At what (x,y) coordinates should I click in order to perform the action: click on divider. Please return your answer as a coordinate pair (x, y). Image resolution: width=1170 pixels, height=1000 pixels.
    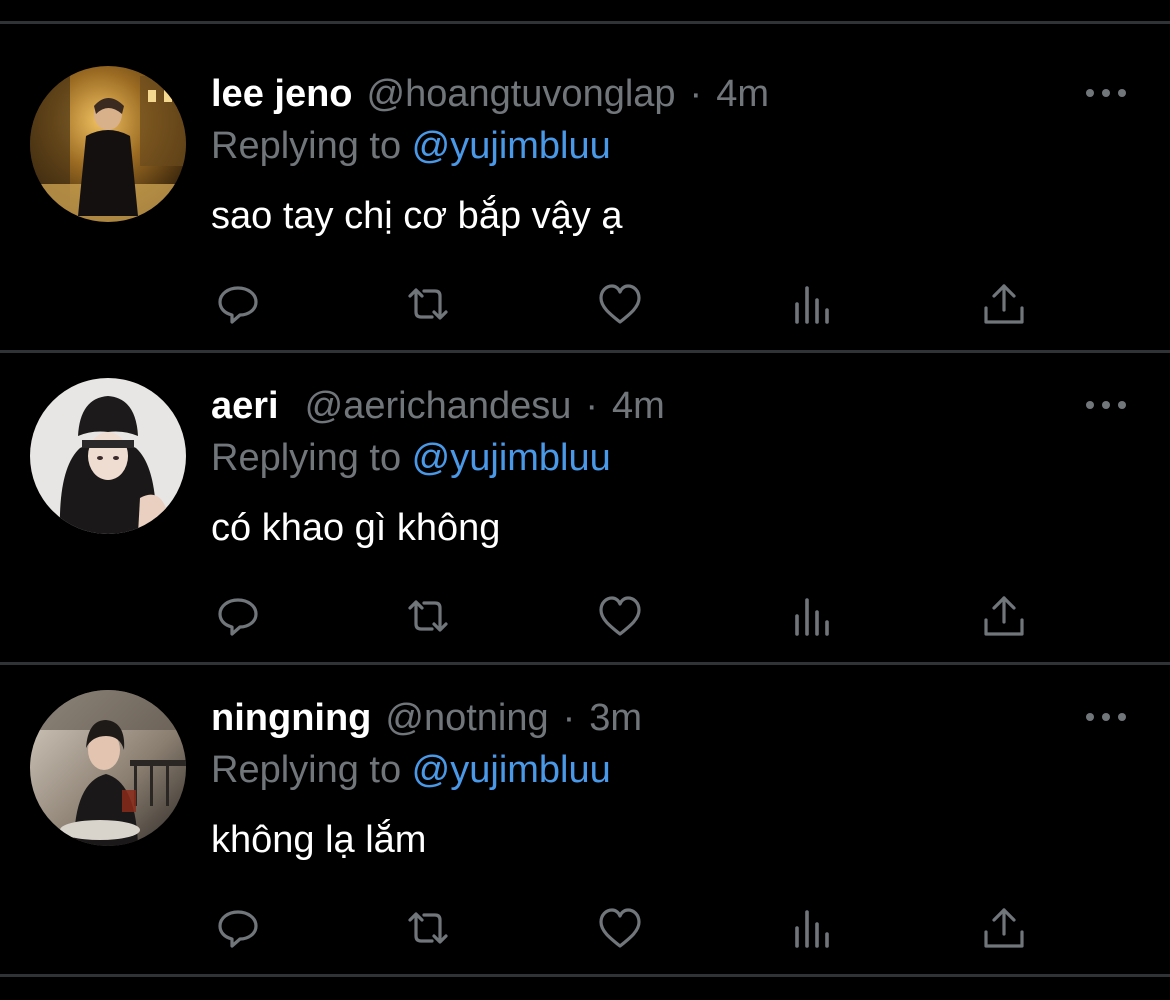
    Looking at the image, I should click on (585, 975).